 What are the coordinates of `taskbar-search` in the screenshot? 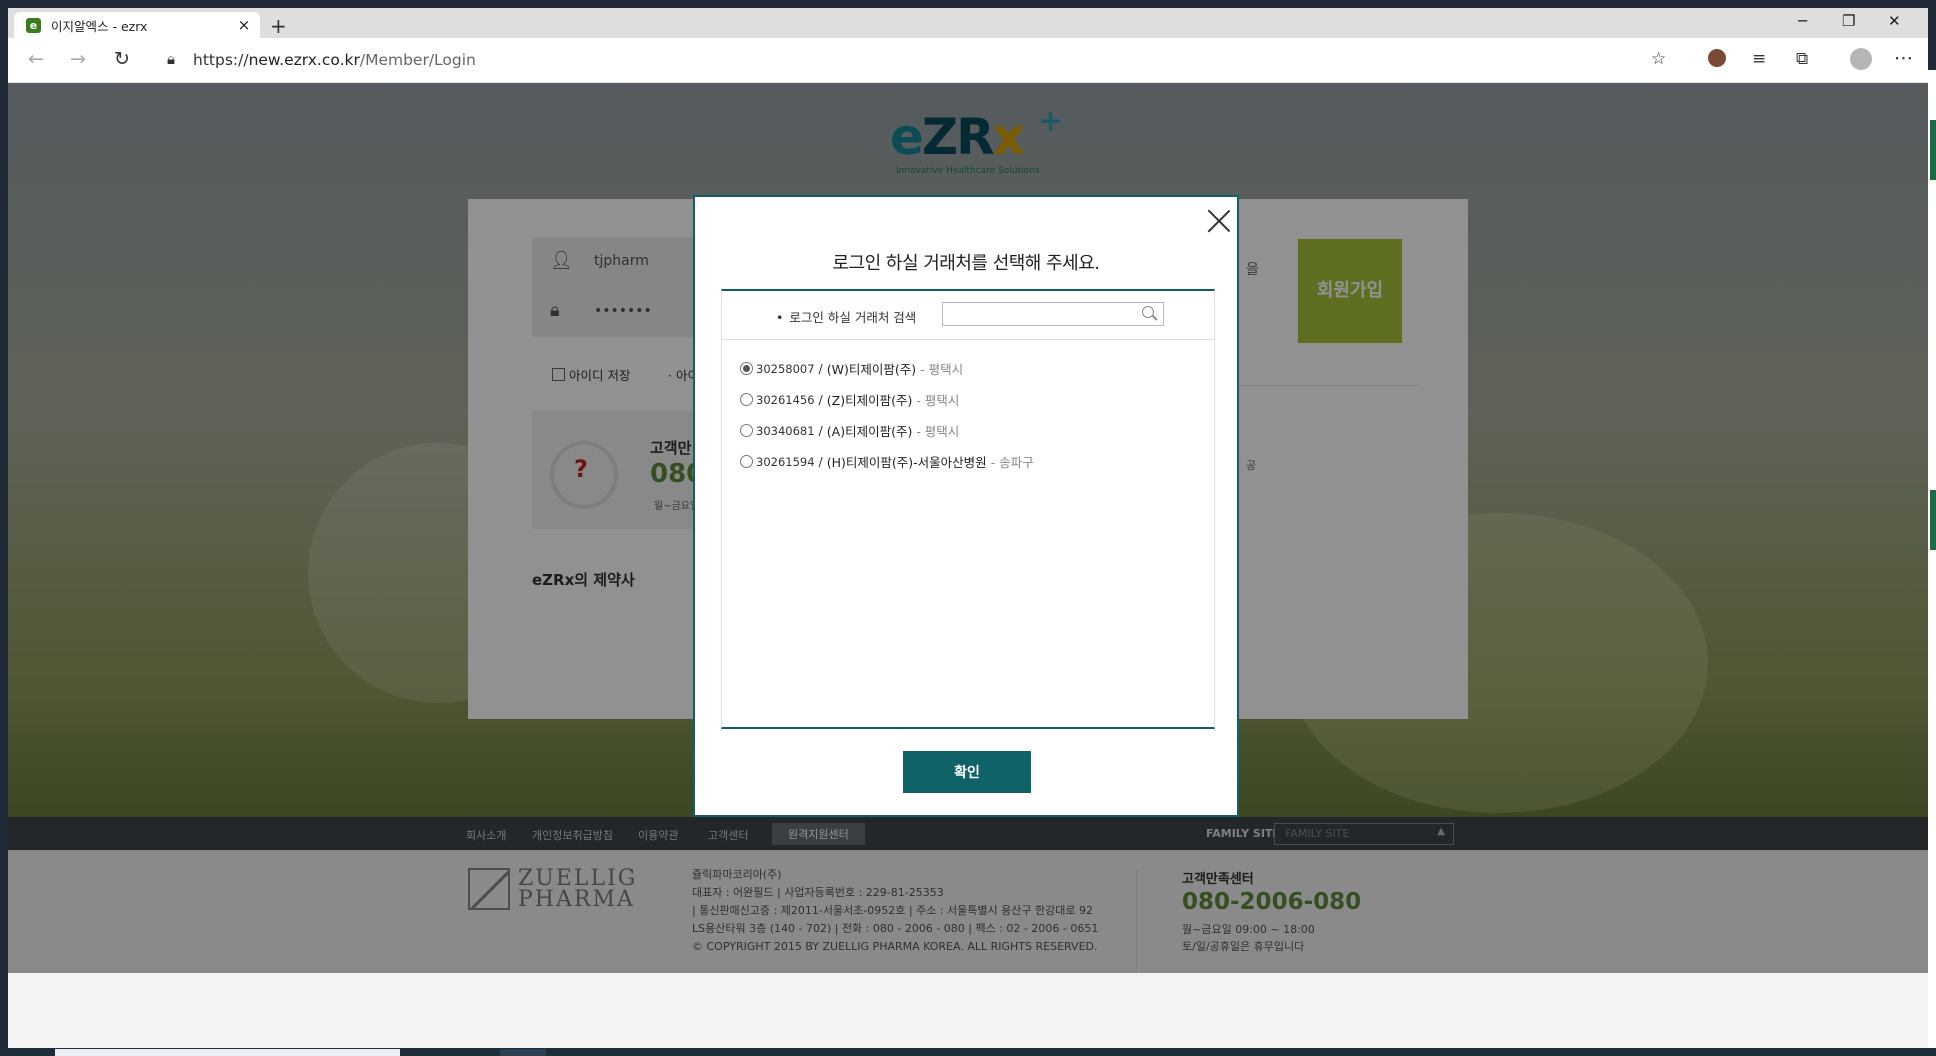 It's located at (227, 1052).